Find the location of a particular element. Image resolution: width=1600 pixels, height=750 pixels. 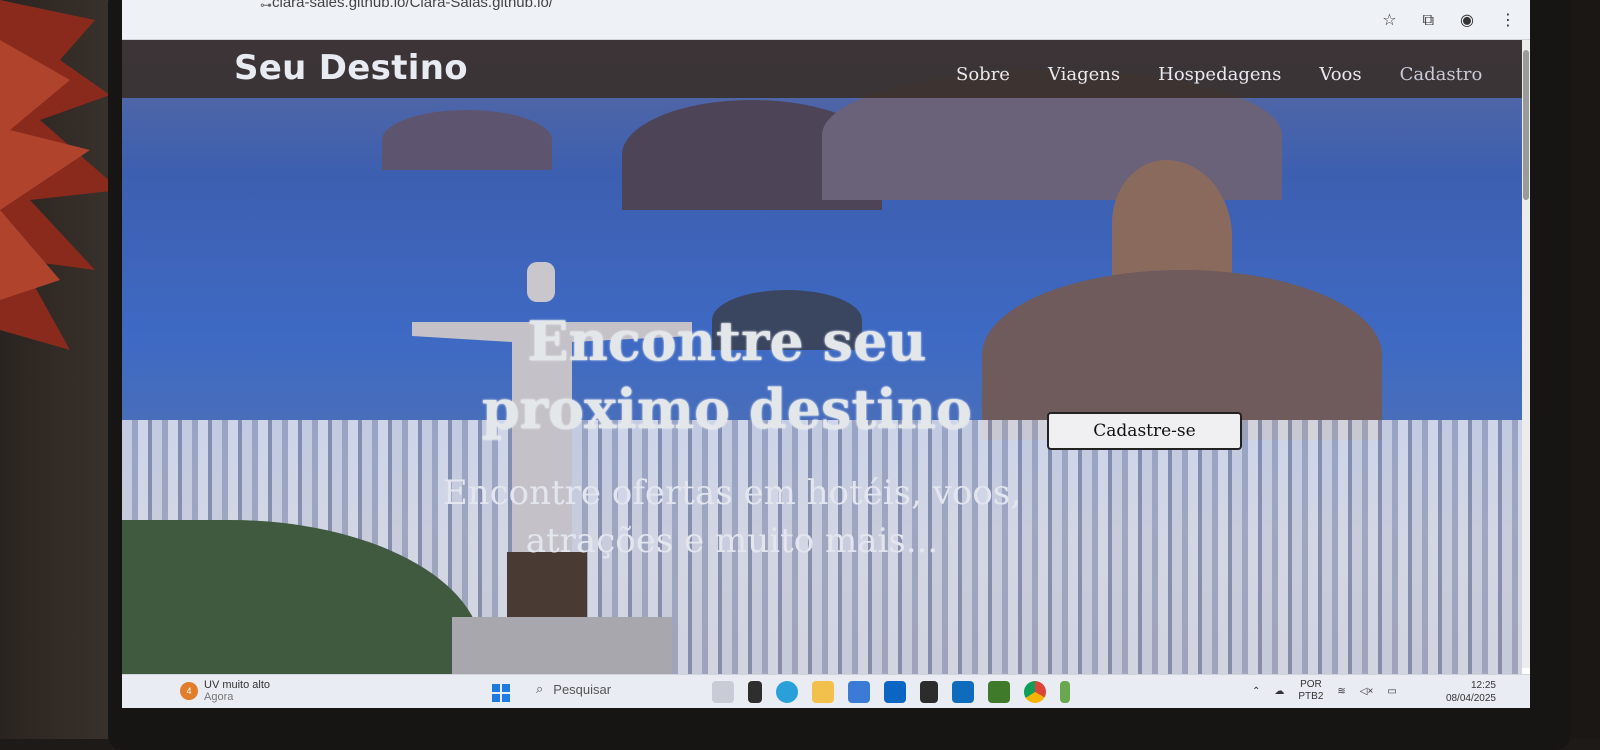

weather-badge: 4 is located at coordinates (189, 691).